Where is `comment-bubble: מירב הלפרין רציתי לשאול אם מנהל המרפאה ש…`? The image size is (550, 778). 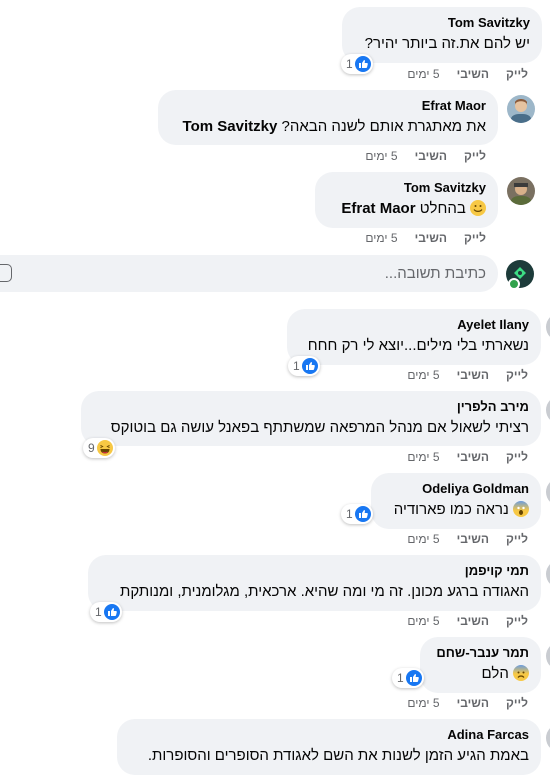 comment-bubble: מירב הלפרין רציתי לשאול אם מנהל המרפאה ש… is located at coordinates (311, 418).